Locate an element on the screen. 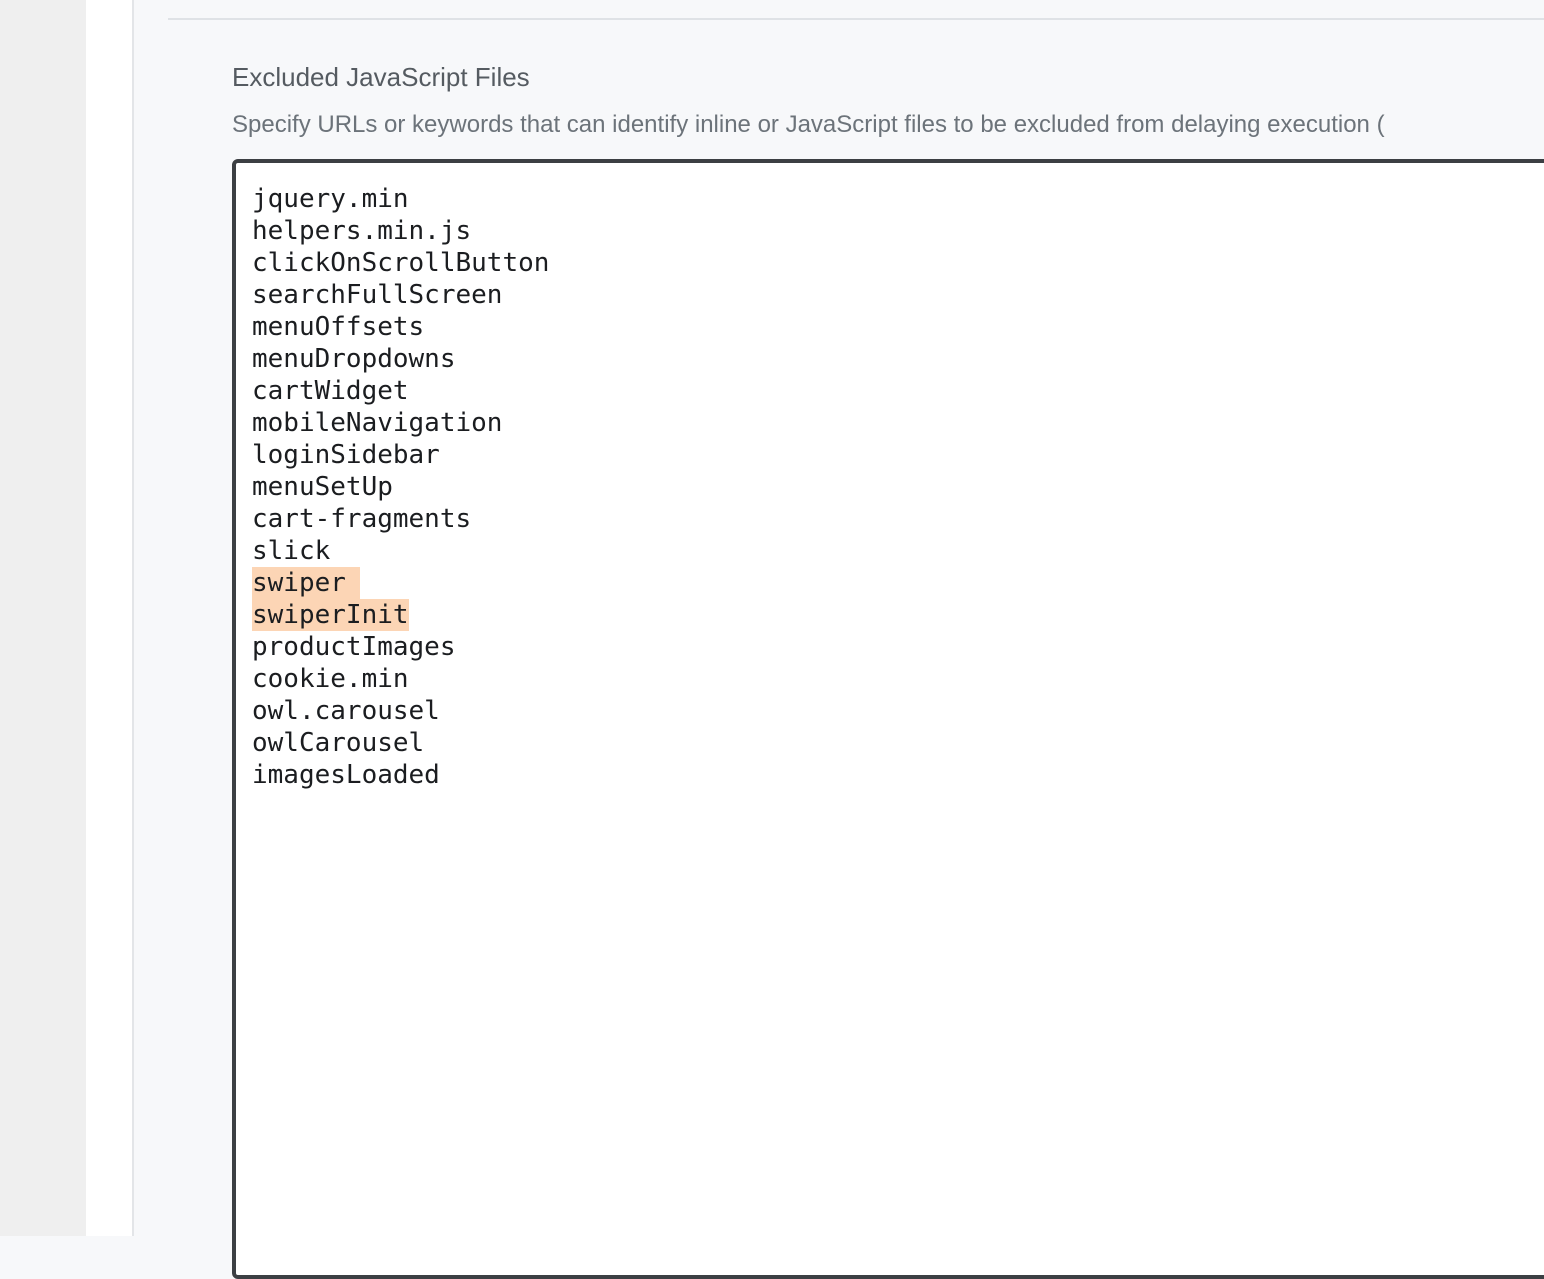 This screenshot has height=1279, width=1544. textarea-line: cookie.min is located at coordinates (330, 679).